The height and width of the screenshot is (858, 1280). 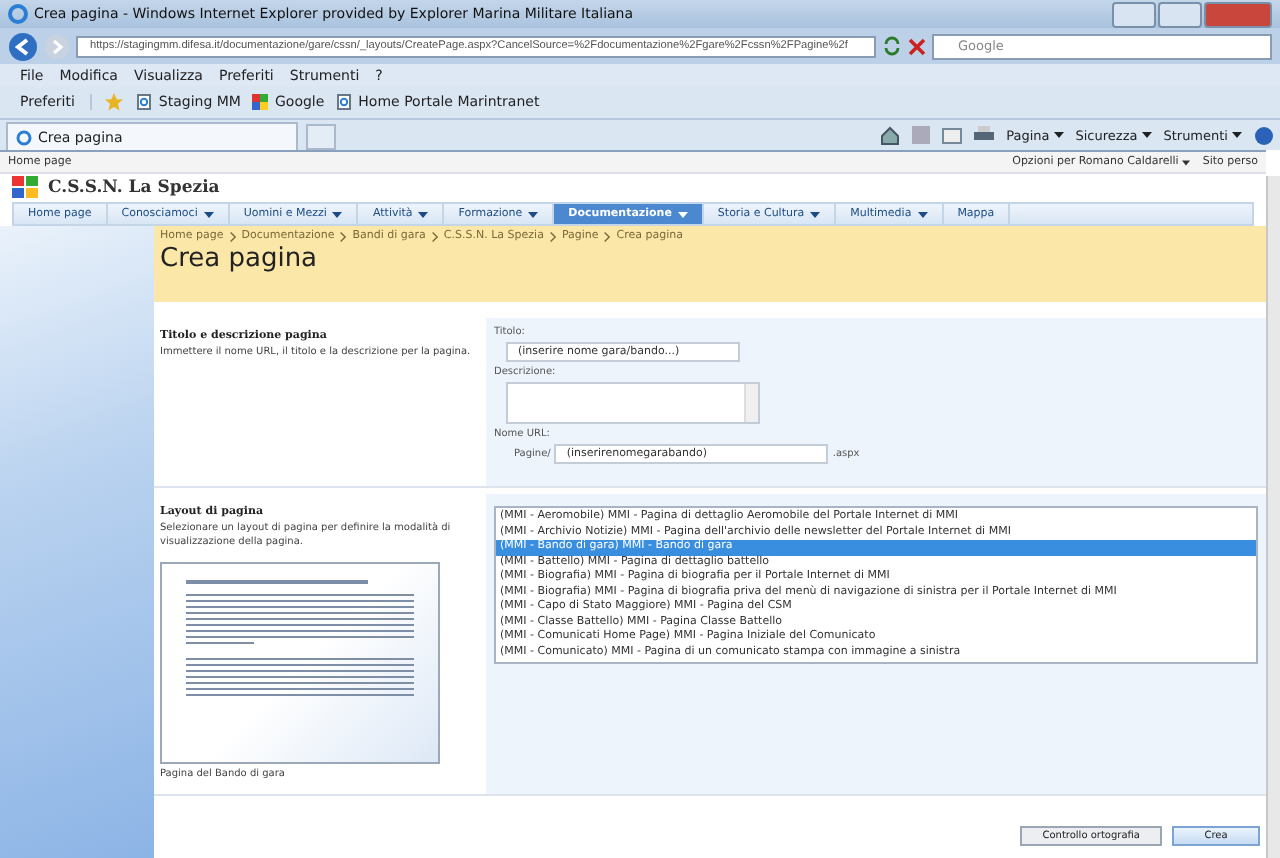 I want to click on scrollbar, so click(x=1273, y=517).